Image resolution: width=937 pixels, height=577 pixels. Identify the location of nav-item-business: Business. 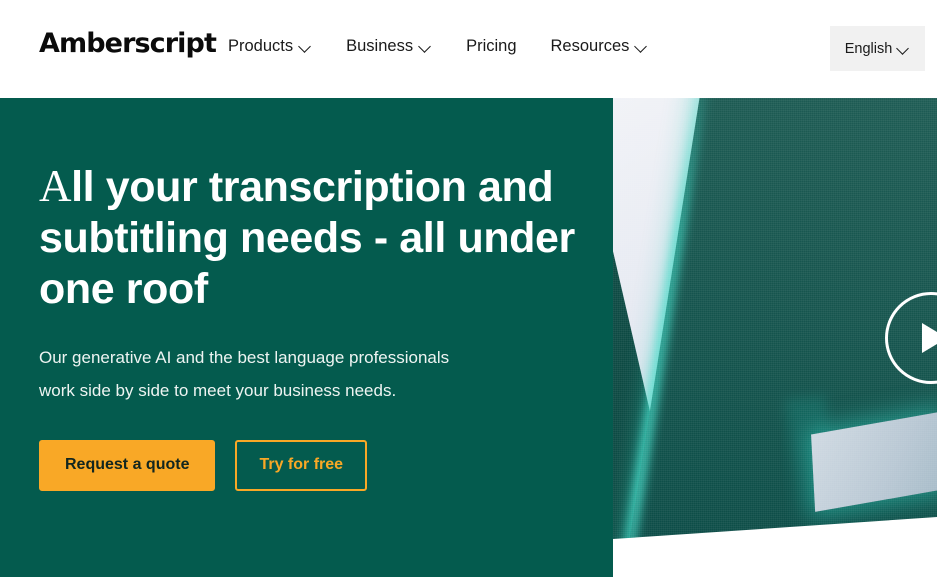
(389, 46).